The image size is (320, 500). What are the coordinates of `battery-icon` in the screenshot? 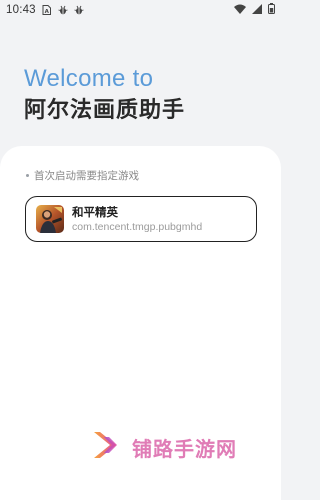 It's located at (271, 10).